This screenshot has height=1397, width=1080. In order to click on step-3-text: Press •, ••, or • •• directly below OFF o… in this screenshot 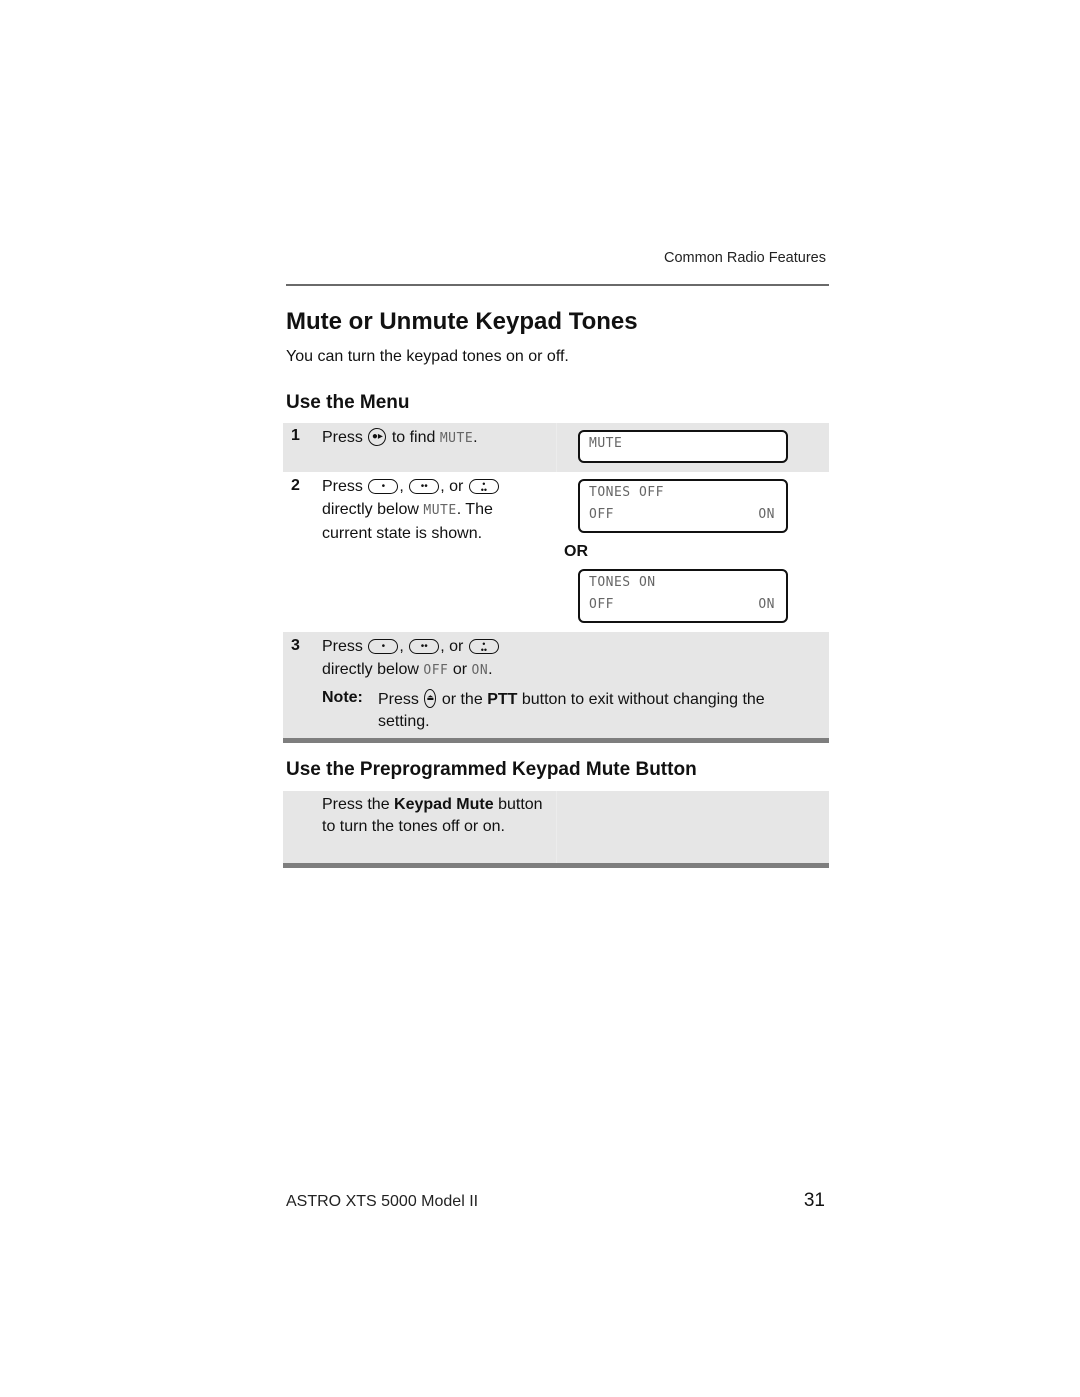, I will do `click(411, 658)`.